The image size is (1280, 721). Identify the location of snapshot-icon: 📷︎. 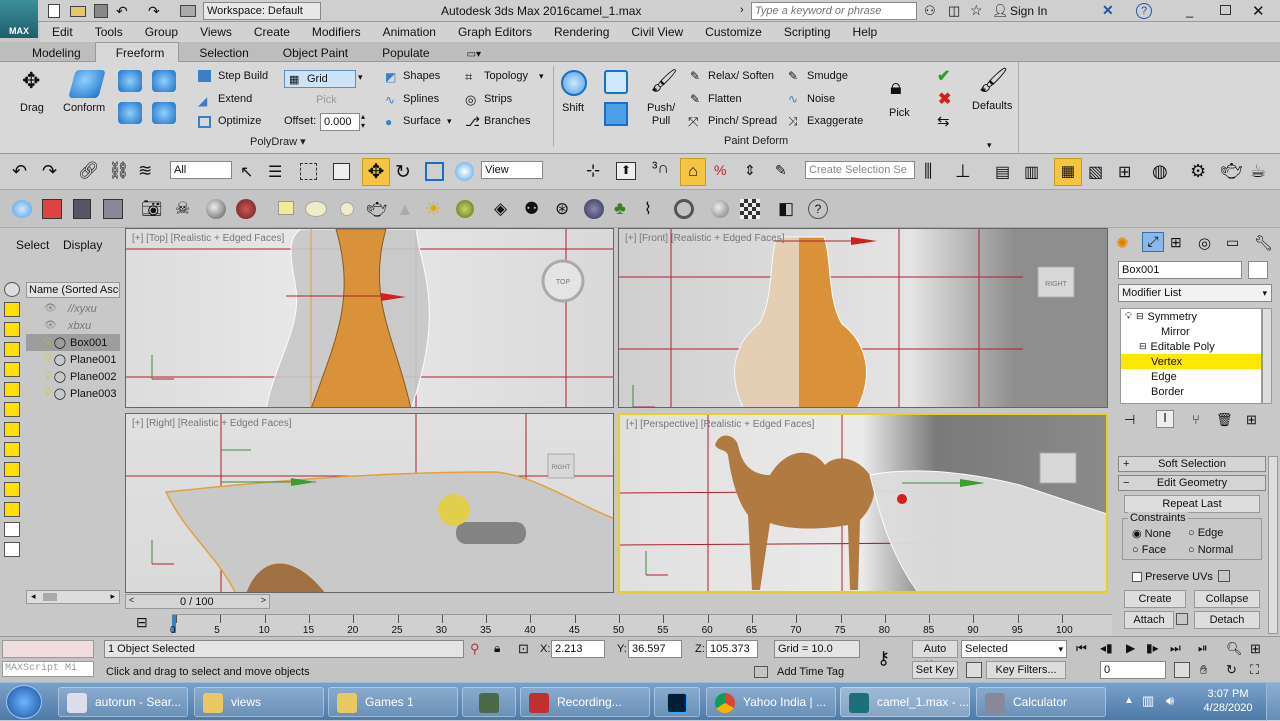
(152, 209).